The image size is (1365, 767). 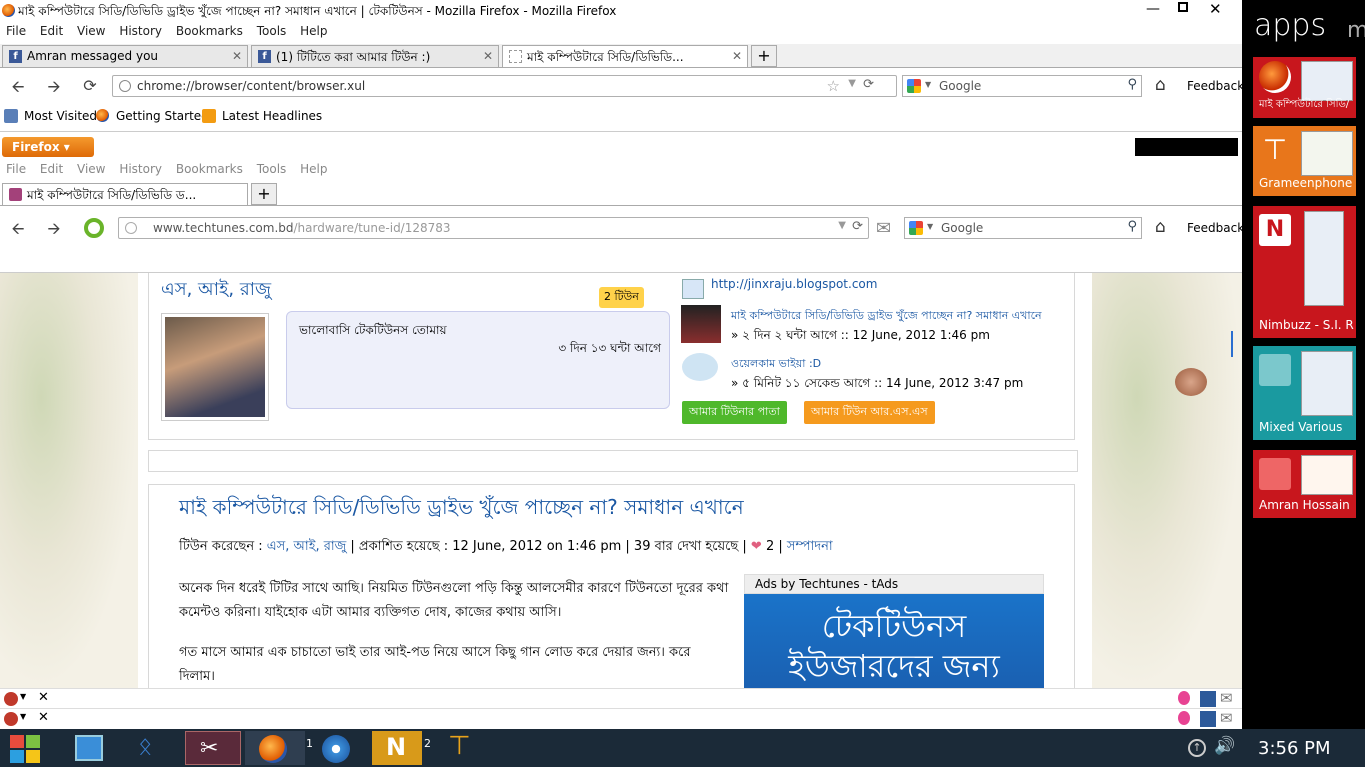 What do you see at coordinates (894, 666) in the screenshot?
I see `ad-line-2: ইউজারদের জন্য` at bounding box center [894, 666].